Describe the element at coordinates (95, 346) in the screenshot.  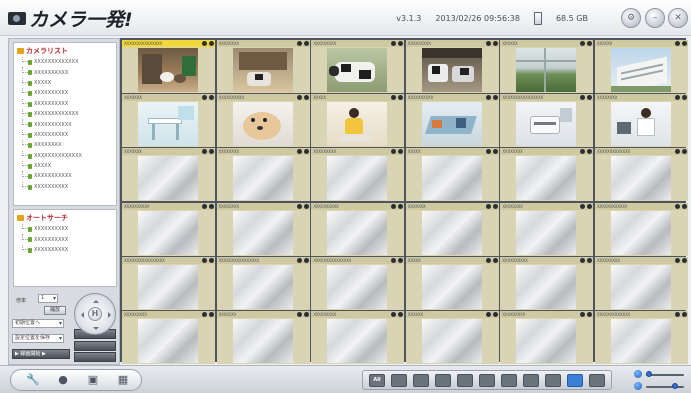
I see `save-position-button` at that location.